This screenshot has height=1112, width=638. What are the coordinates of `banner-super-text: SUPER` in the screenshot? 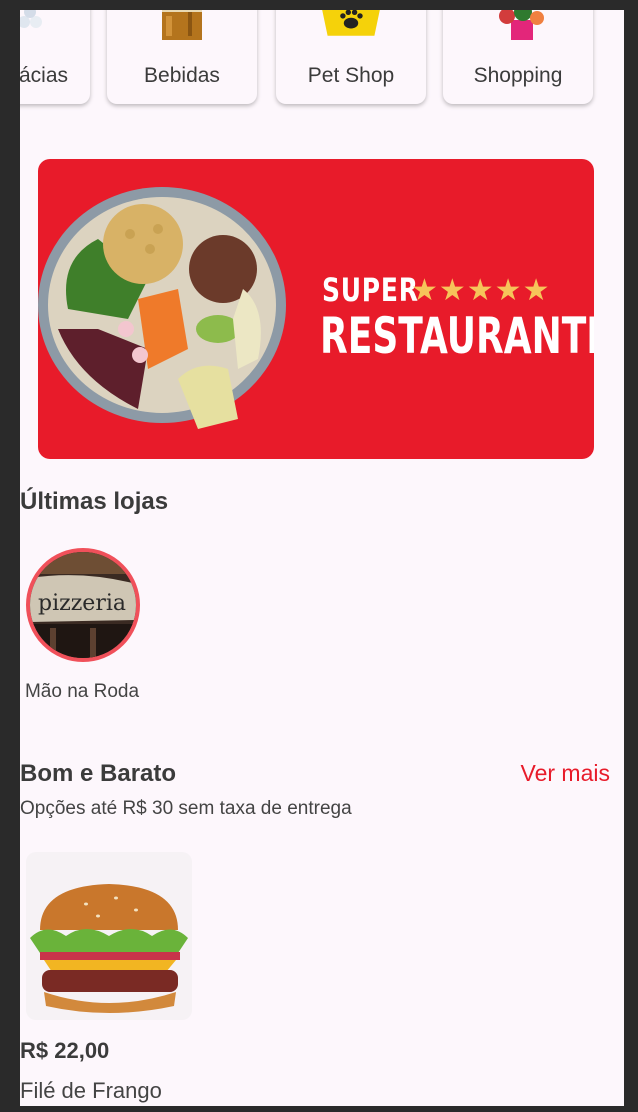 It's located at (370, 290).